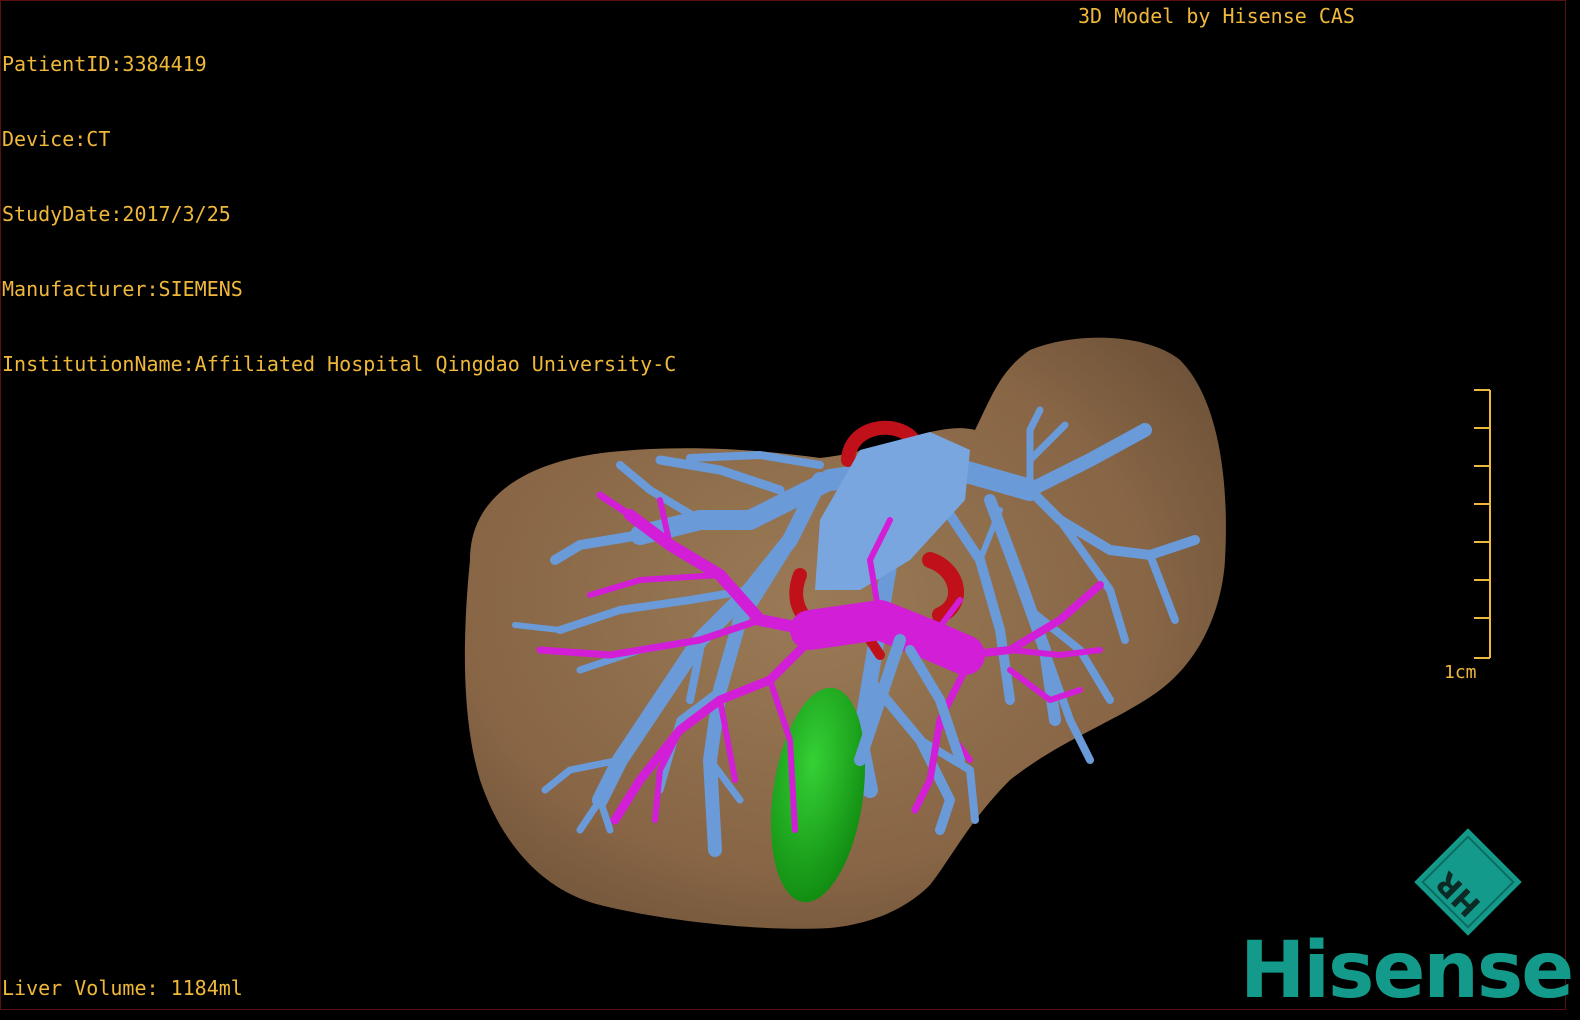  I want to click on scale-label: 1cm, so click(1460, 672).